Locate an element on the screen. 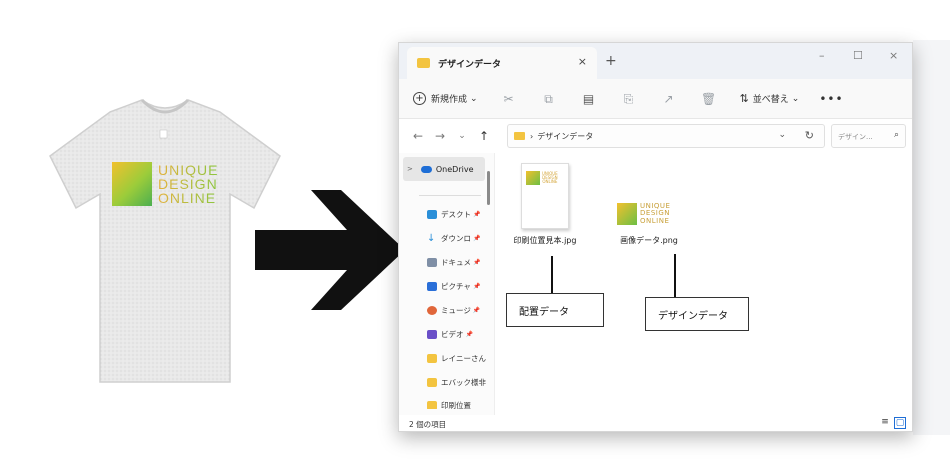 The height and width of the screenshot is (470, 950). sidebar-item-desktop: デスクト 📌 is located at coordinates (453, 214).